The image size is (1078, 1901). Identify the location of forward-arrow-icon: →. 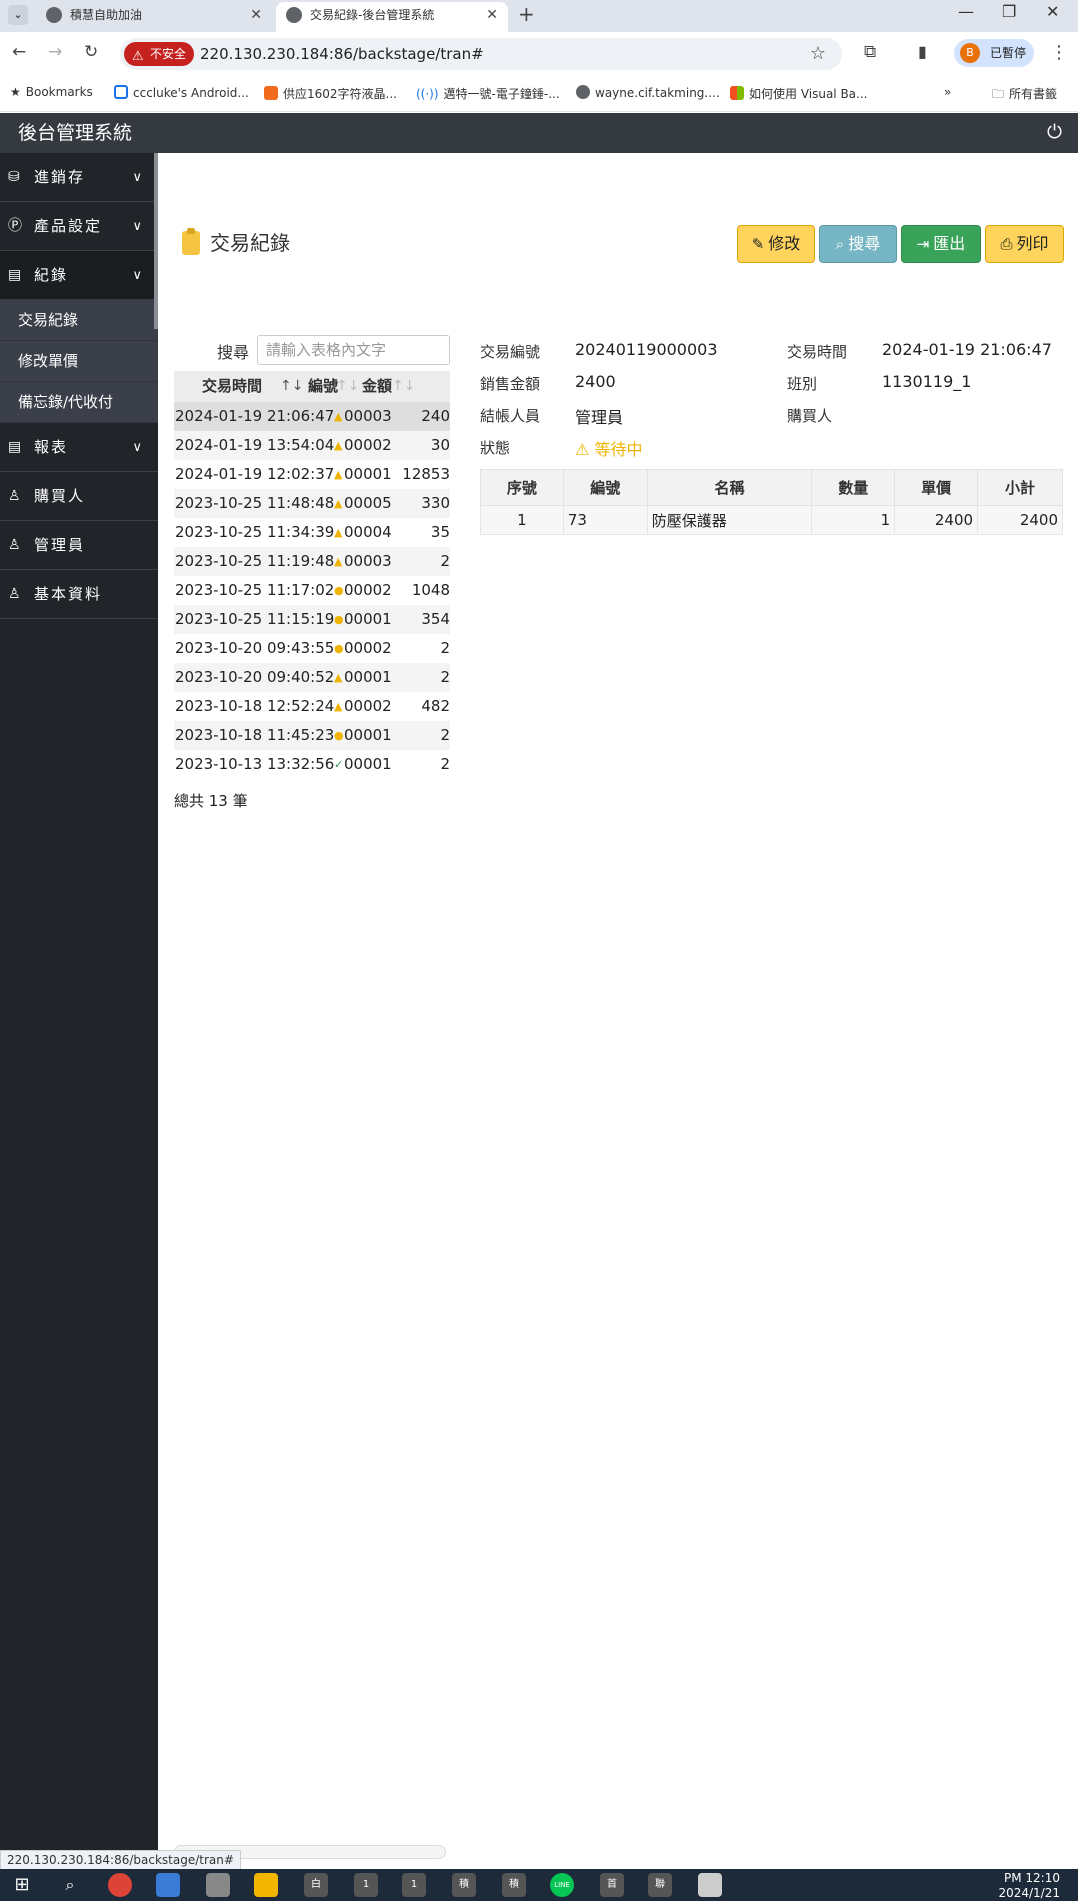
(55, 52).